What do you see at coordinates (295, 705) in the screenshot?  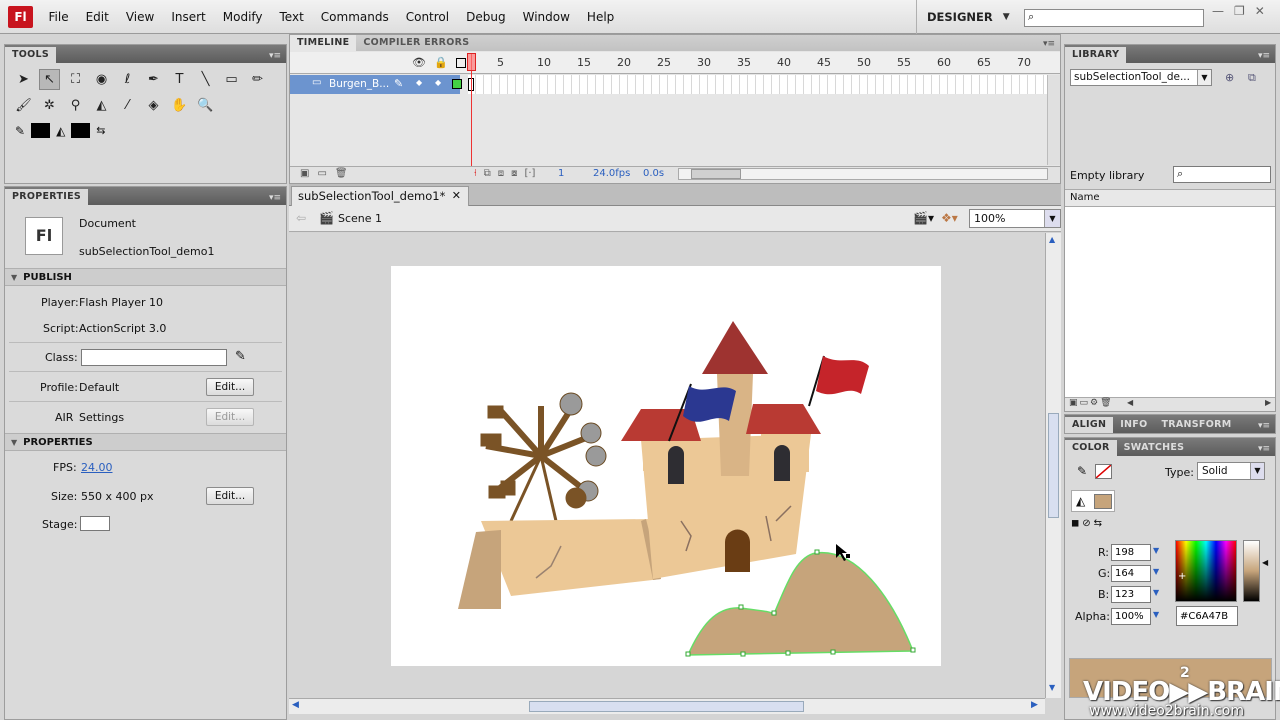 I see `scroll-left-icon: ◀` at bounding box center [295, 705].